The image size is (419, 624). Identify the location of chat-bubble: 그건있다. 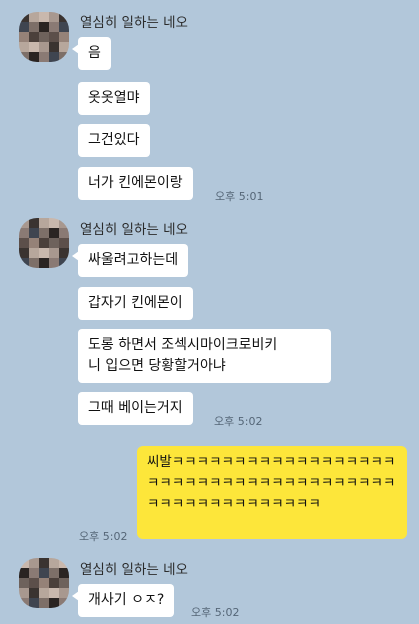
(114, 140).